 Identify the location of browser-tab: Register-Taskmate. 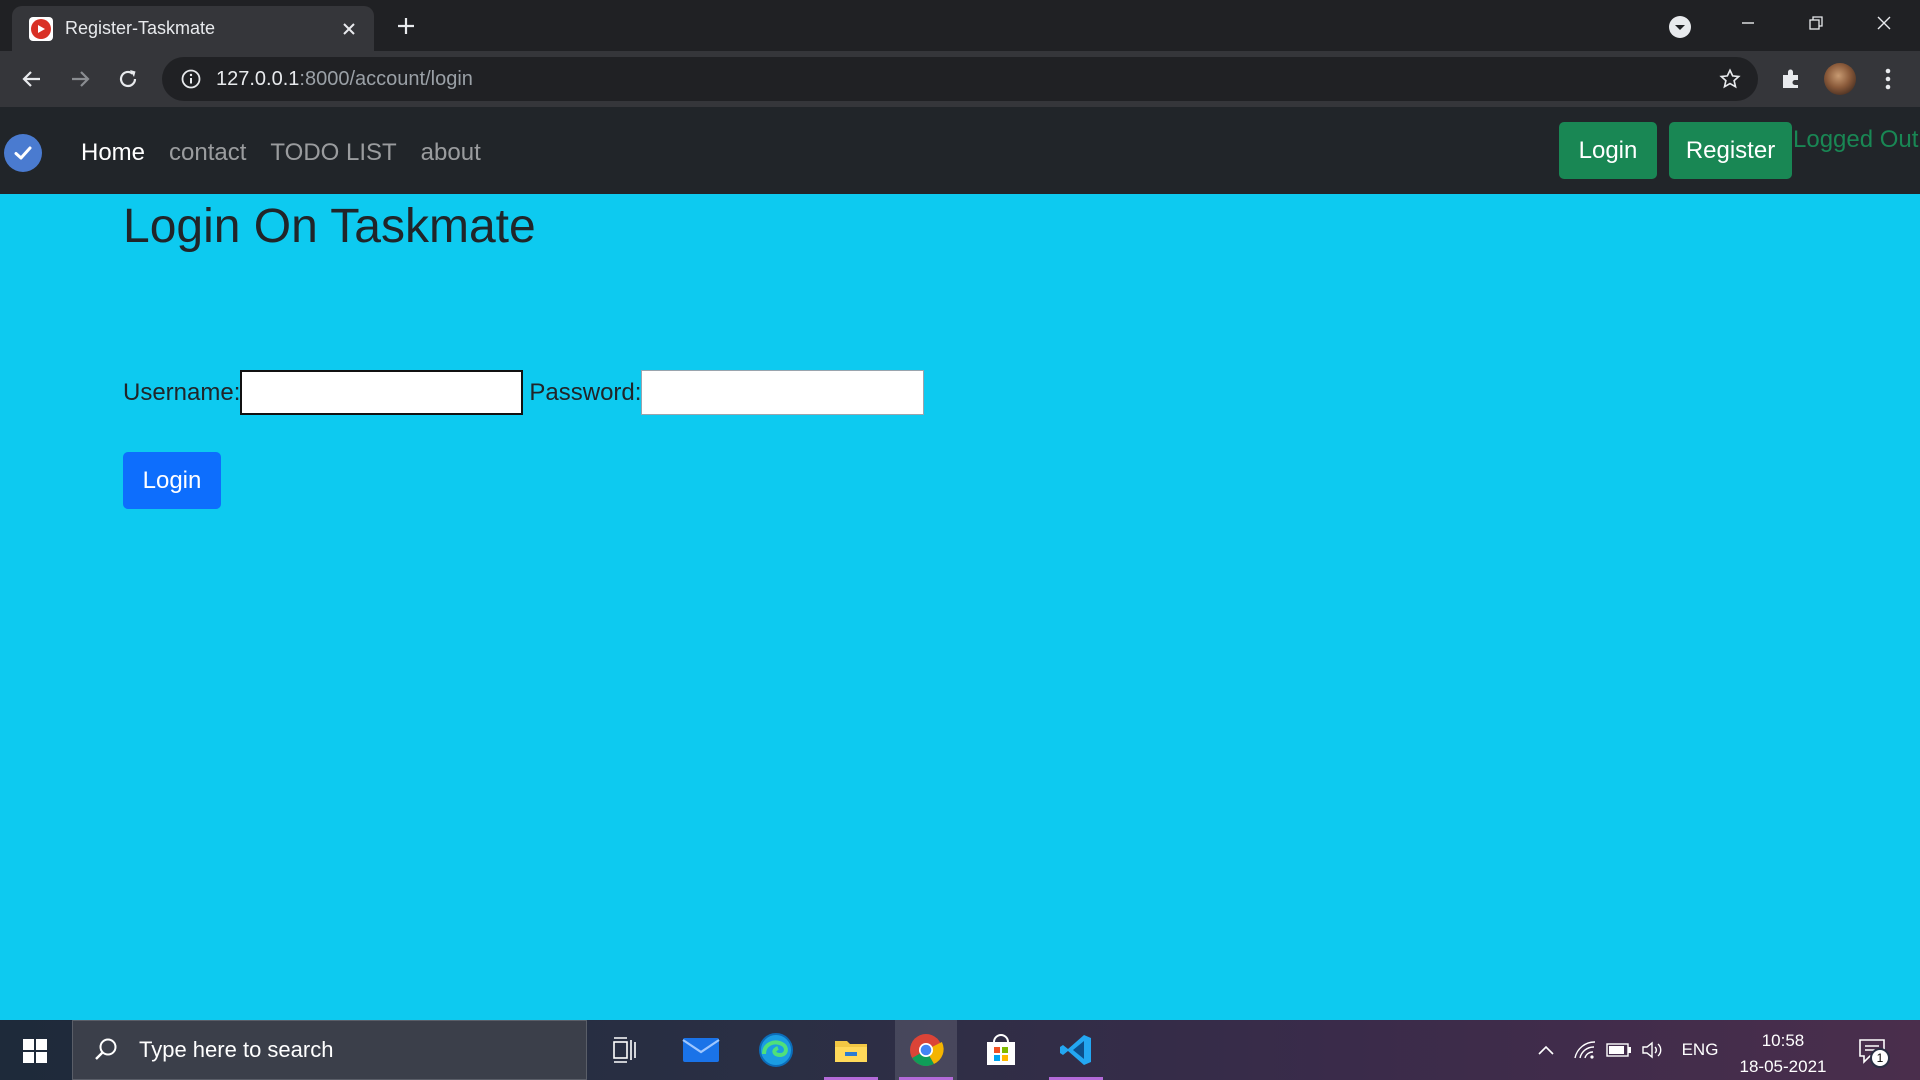
(193, 28).